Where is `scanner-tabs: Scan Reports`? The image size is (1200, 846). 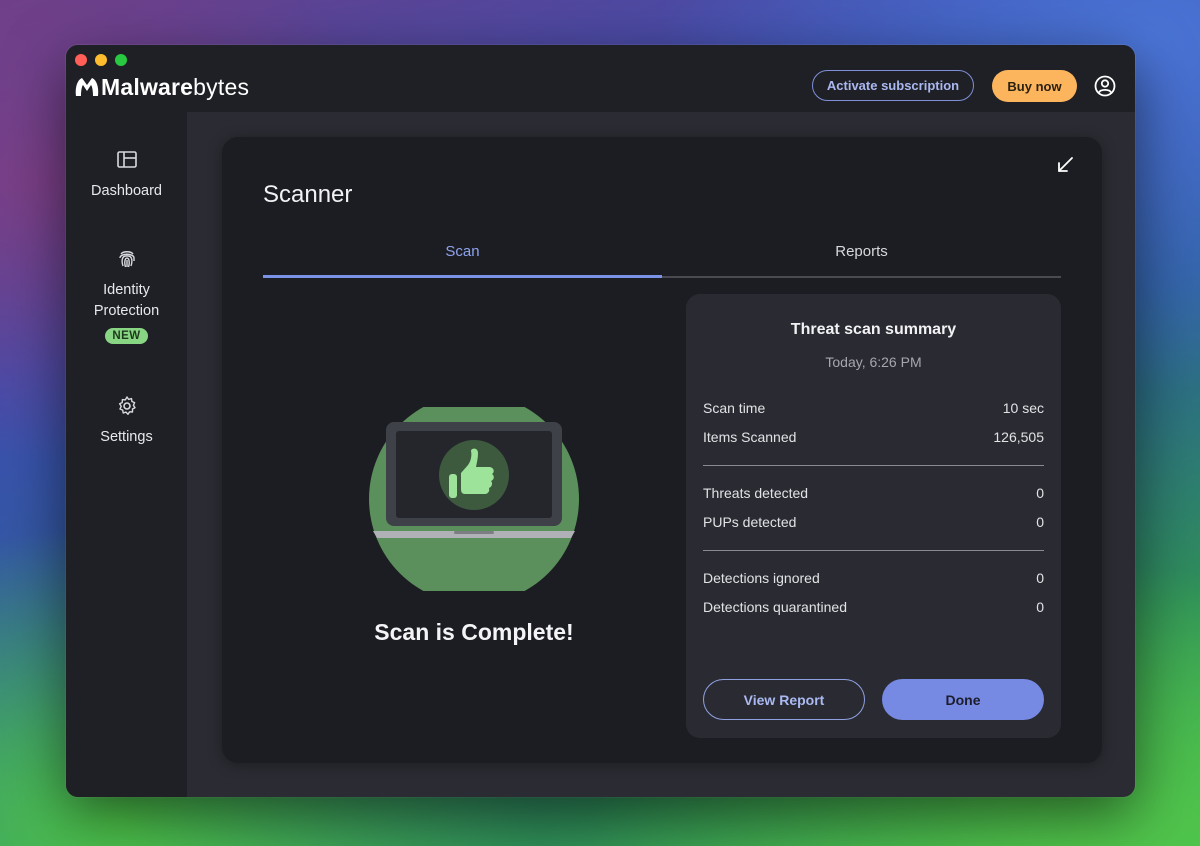
scanner-tabs: Scan Reports is located at coordinates (662, 260).